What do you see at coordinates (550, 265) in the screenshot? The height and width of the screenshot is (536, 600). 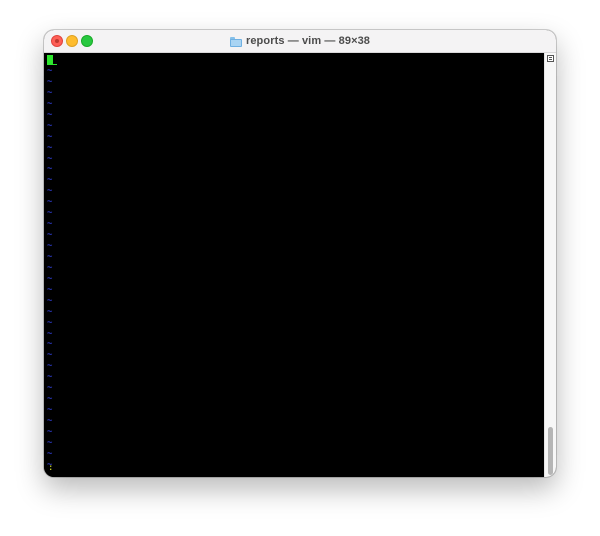 I see `vertical-scrollbar` at bounding box center [550, 265].